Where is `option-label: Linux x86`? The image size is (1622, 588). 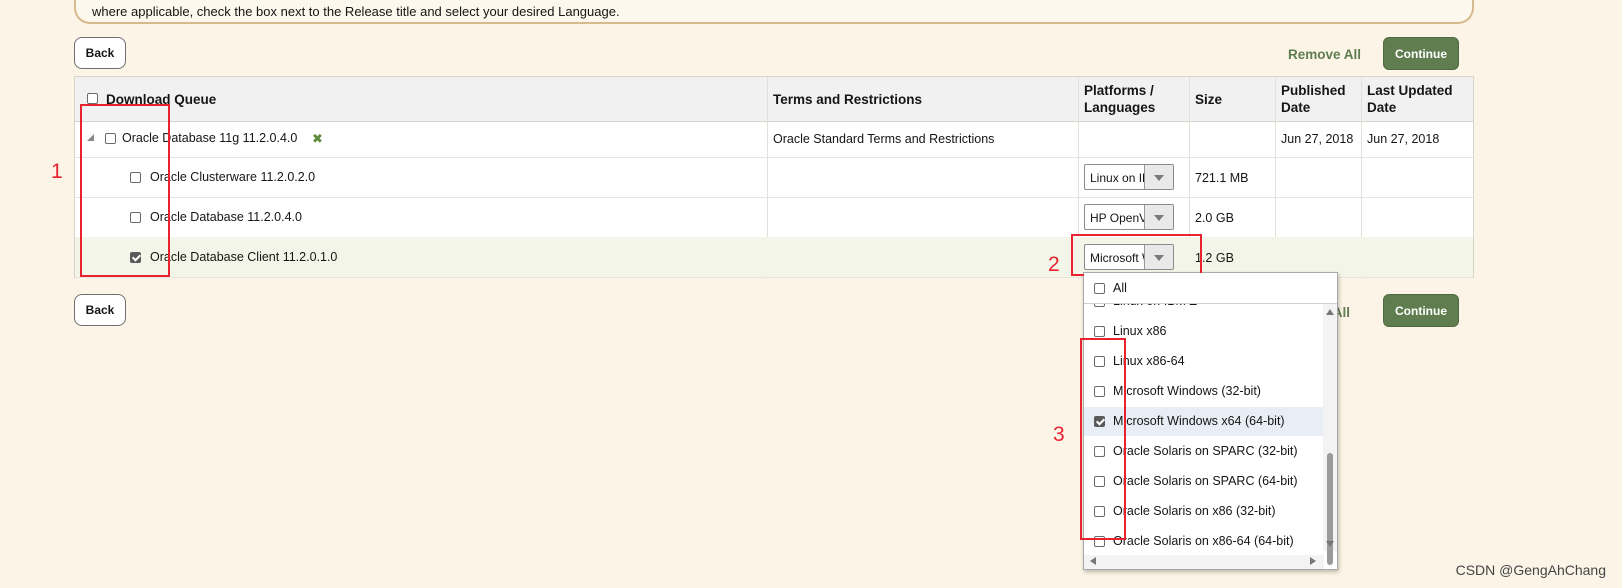 option-label: Linux x86 is located at coordinates (1140, 331).